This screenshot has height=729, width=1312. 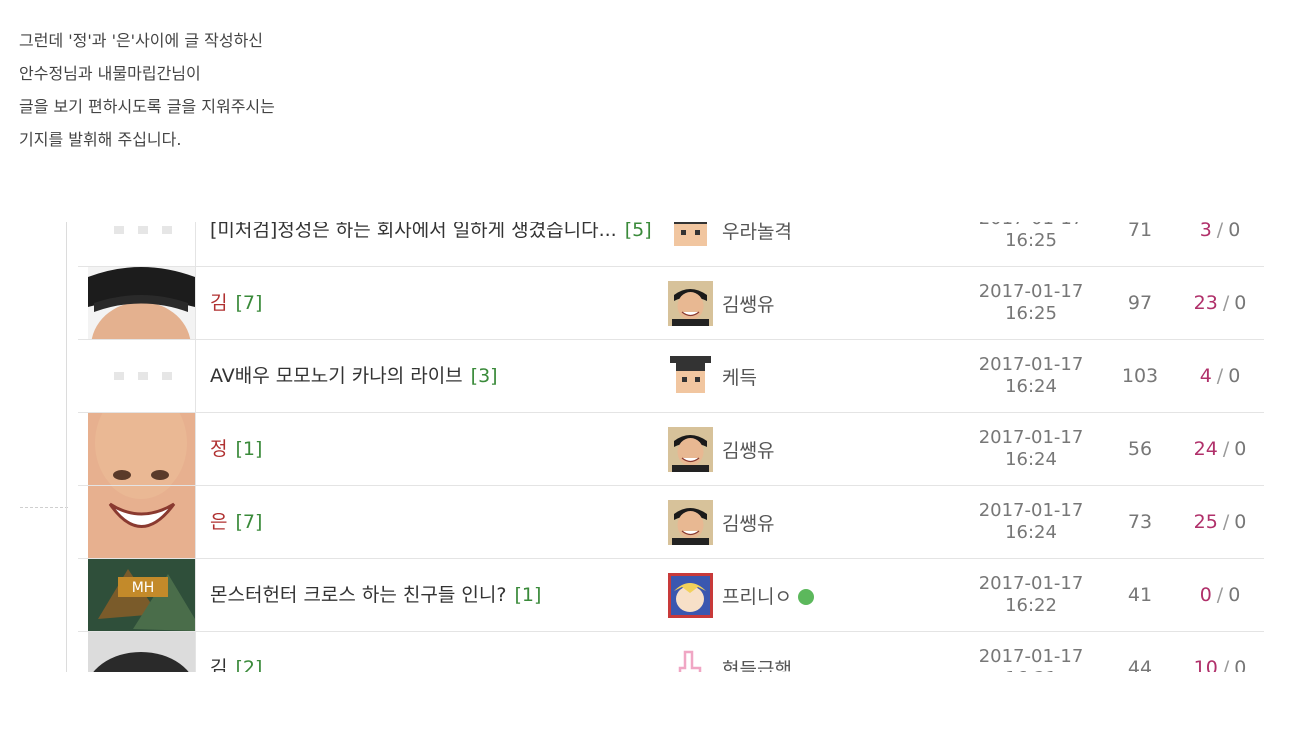 I want to click on post-title-link: 몬스터헌터 크로스 하는 친구들 인니? [1], so click(x=435, y=595).